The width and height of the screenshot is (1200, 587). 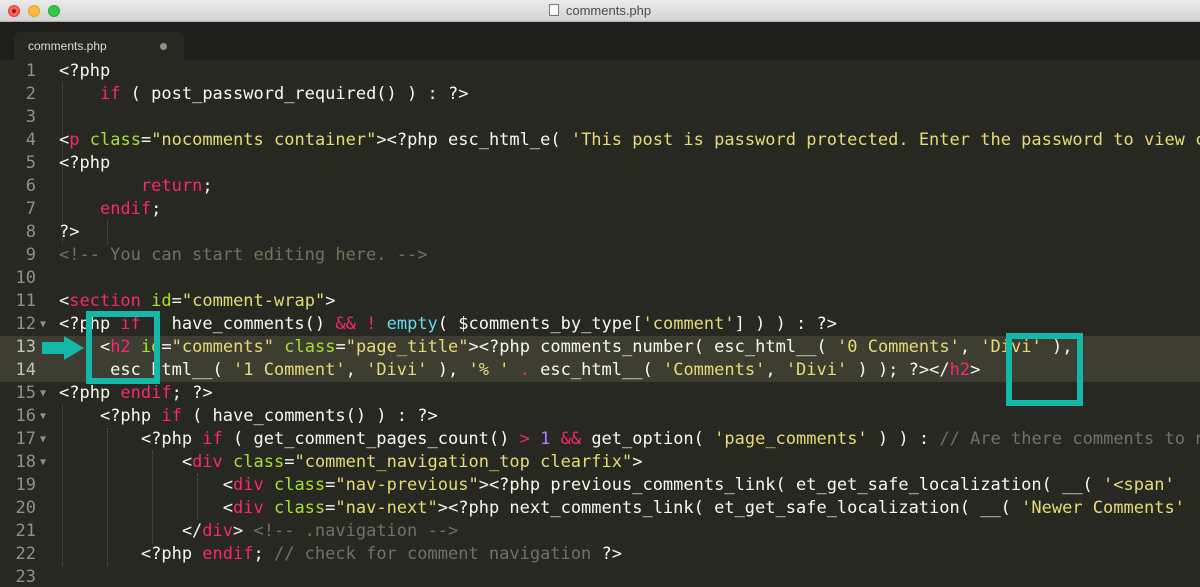 What do you see at coordinates (163, 46) in the screenshot?
I see `unsaved-dot-icon` at bounding box center [163, 46].